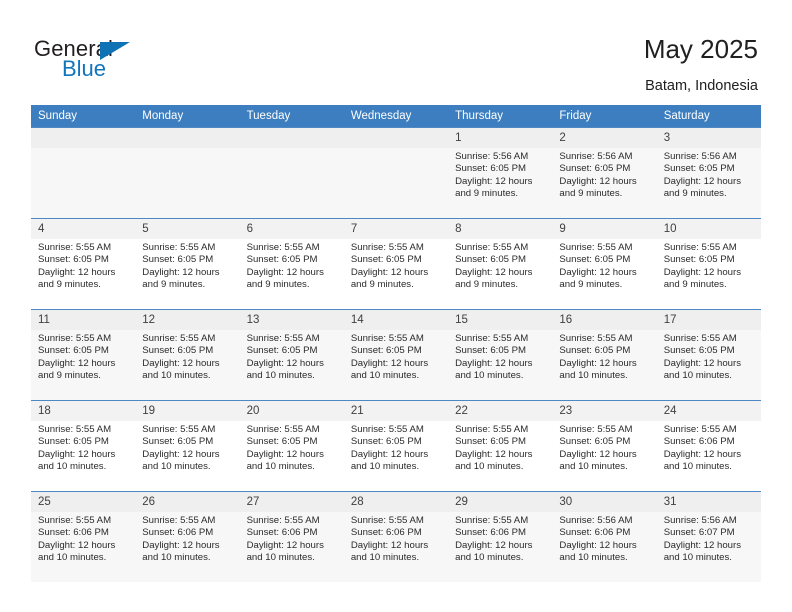  What do you see at coordinates (187, 411) in the screenshot?
I see `day-number: 19` at bounding box center [187, 411].